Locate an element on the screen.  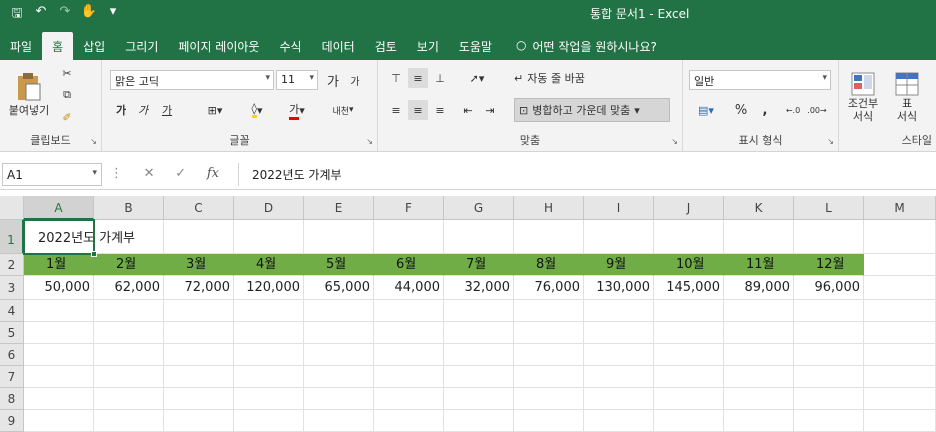
month-header-cell: 4월 is located at coordinates (269, 265).